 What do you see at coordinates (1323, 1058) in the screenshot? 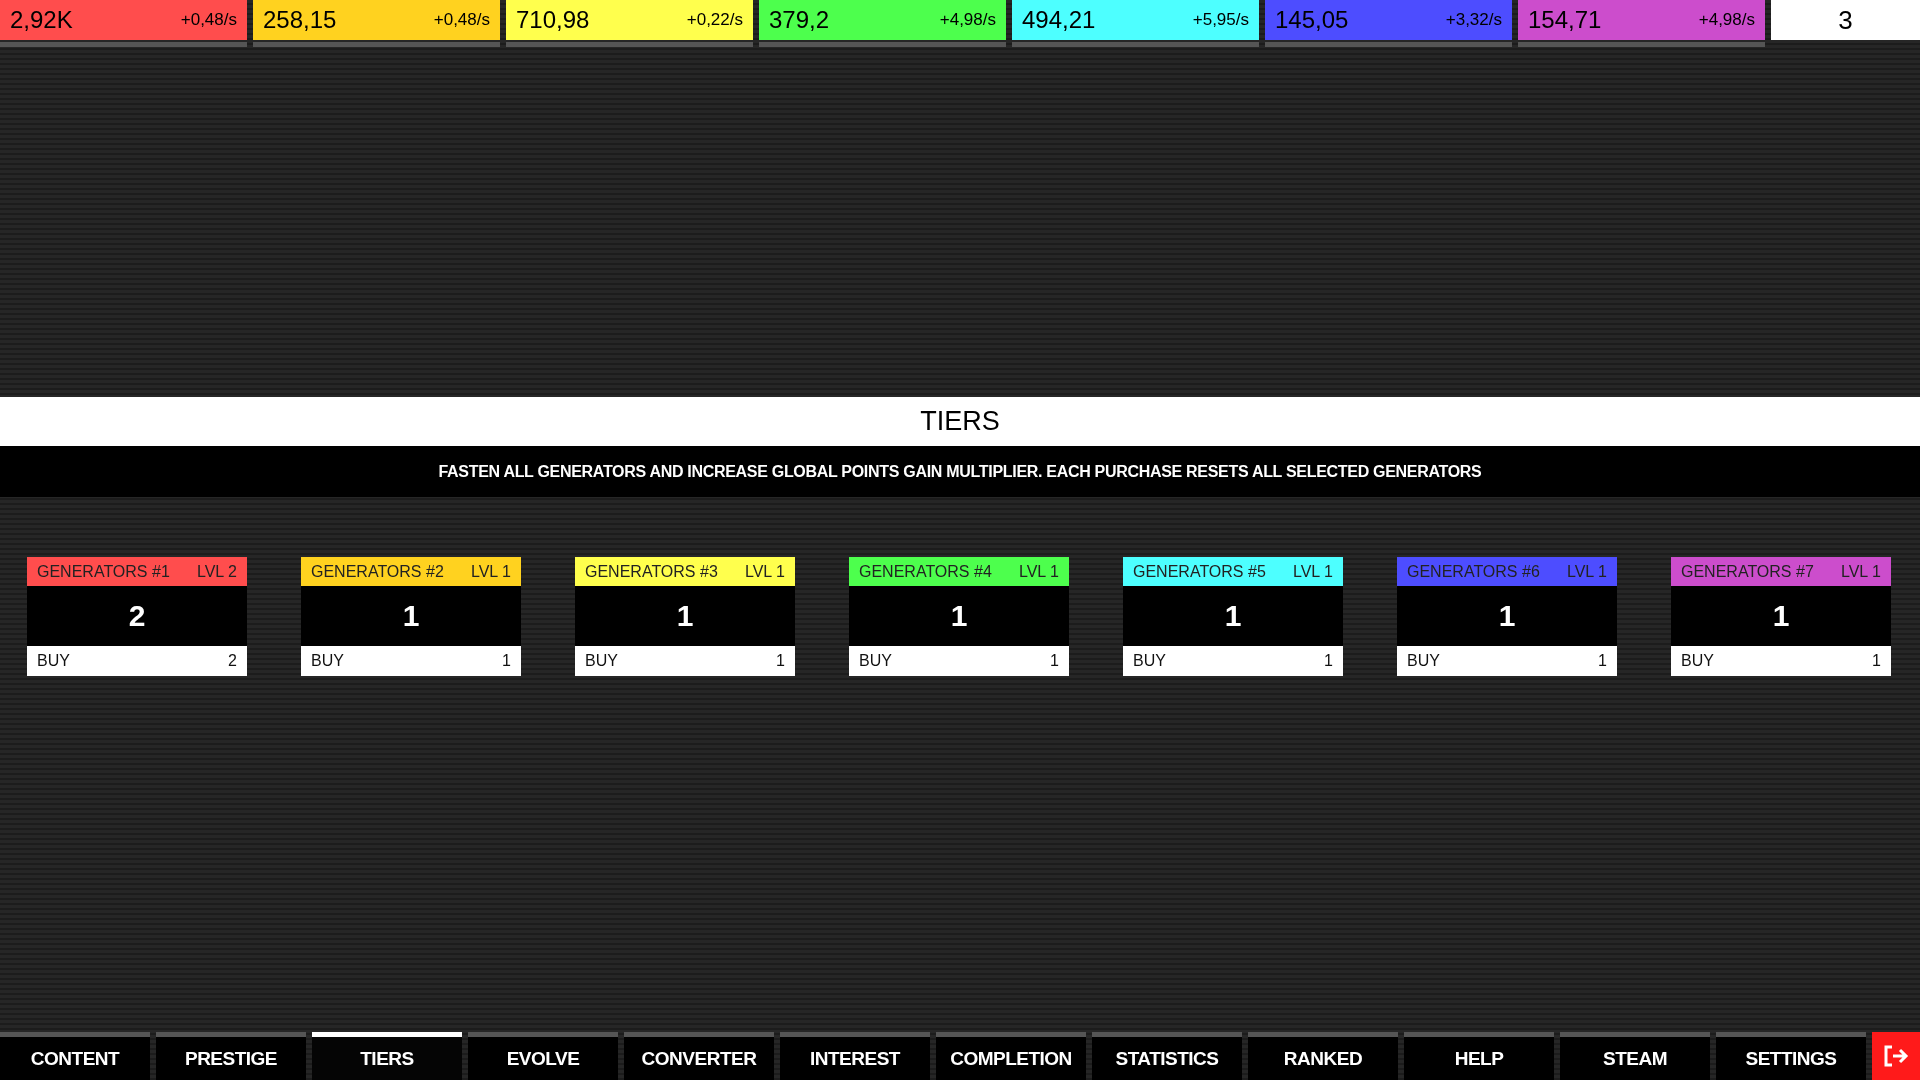
I see `nav-tab: RANKED` at bounding box center [1323, 1058].